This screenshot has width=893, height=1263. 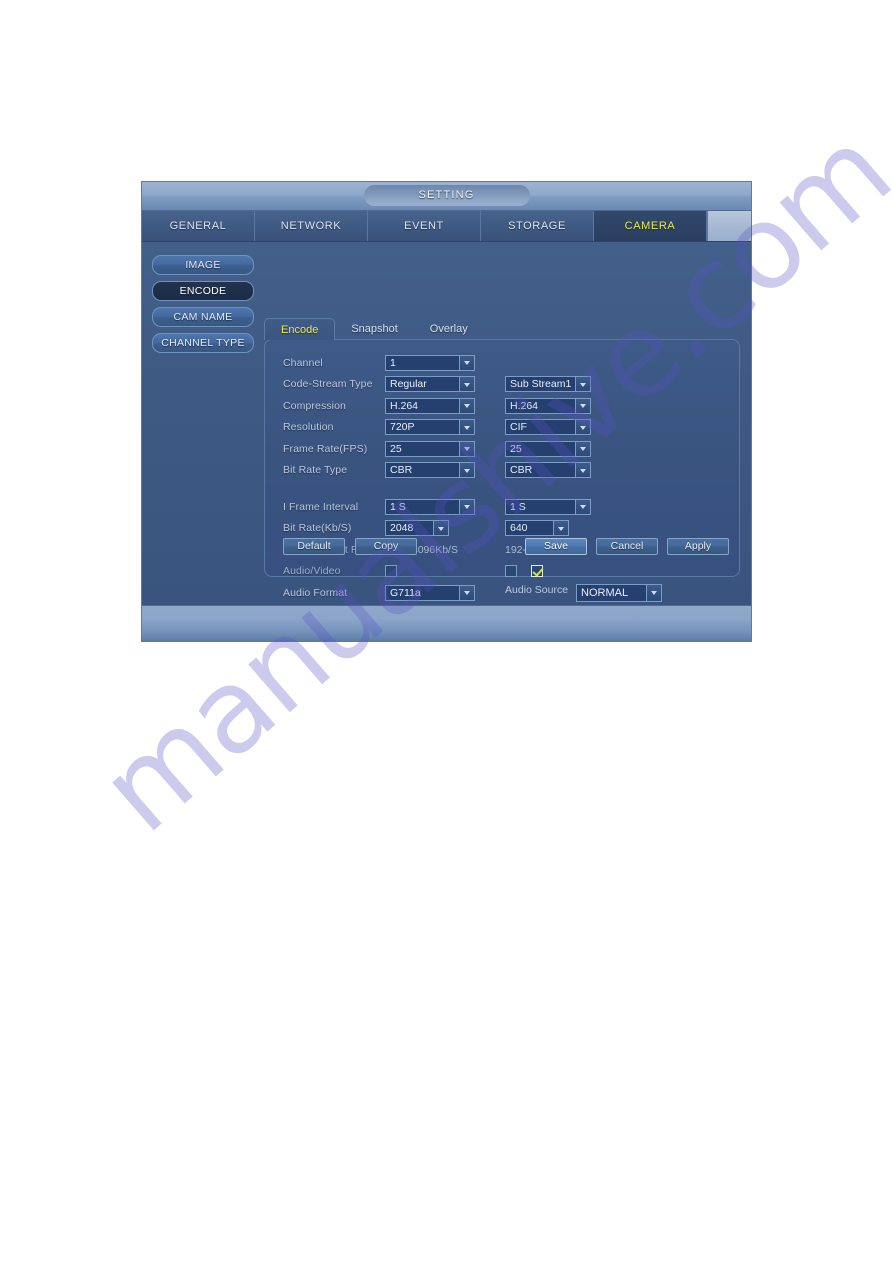 I want to click on label-code-stream-type: Code-Stream Type, so click(x=328, y=384).